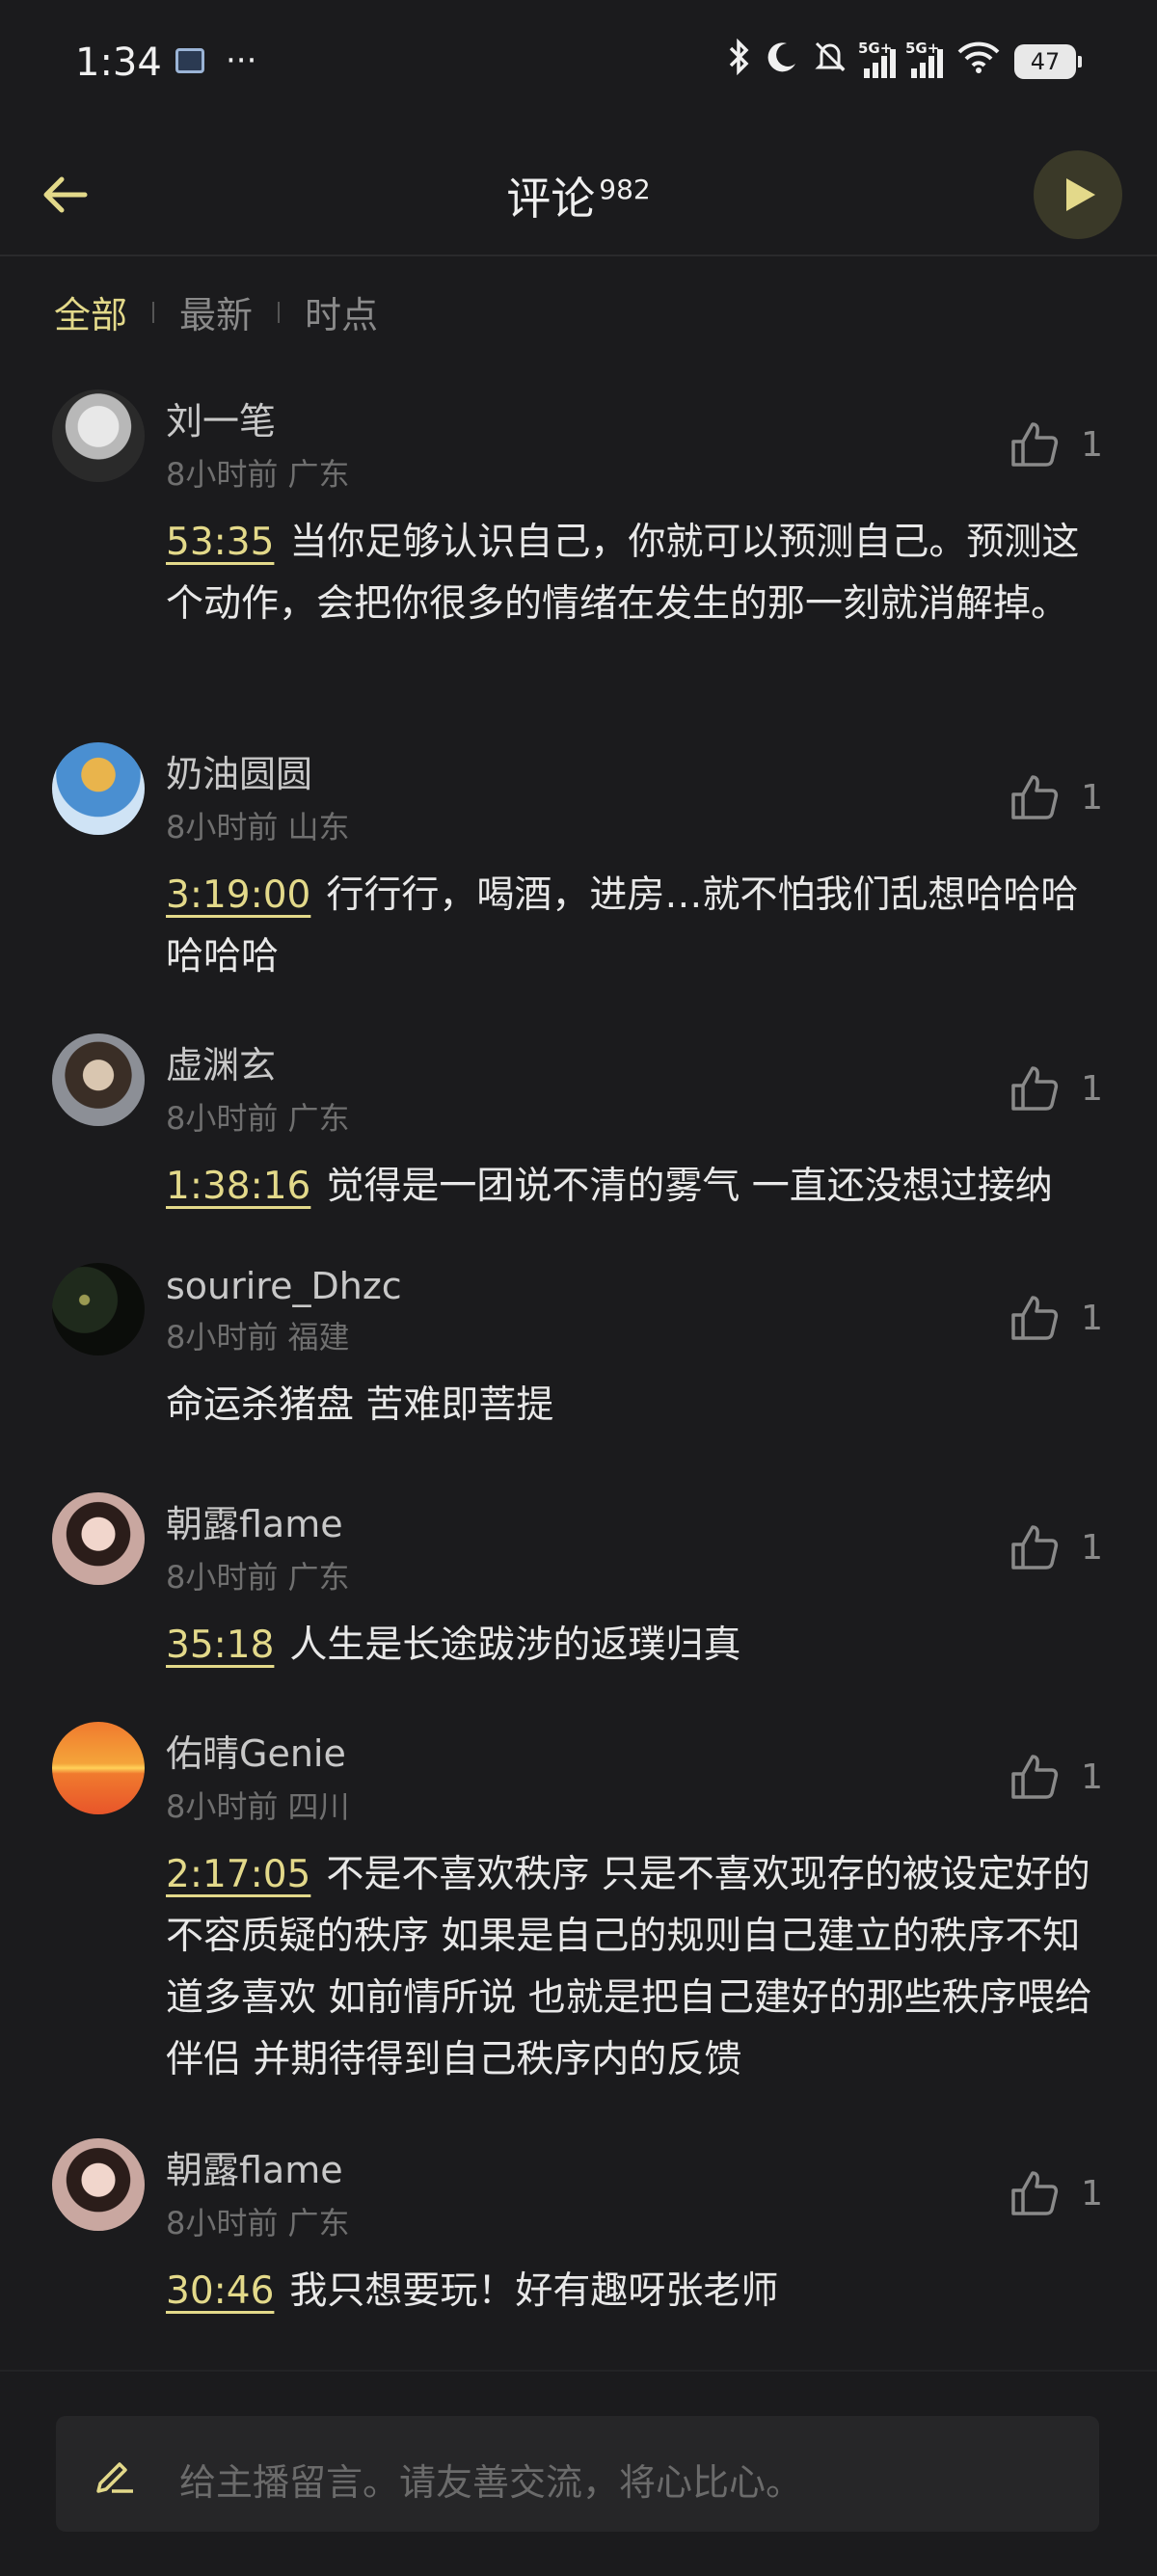 The width and height of the screenshot is (1157, 2576). I want to click on wifi-icon, so click(978, 61).